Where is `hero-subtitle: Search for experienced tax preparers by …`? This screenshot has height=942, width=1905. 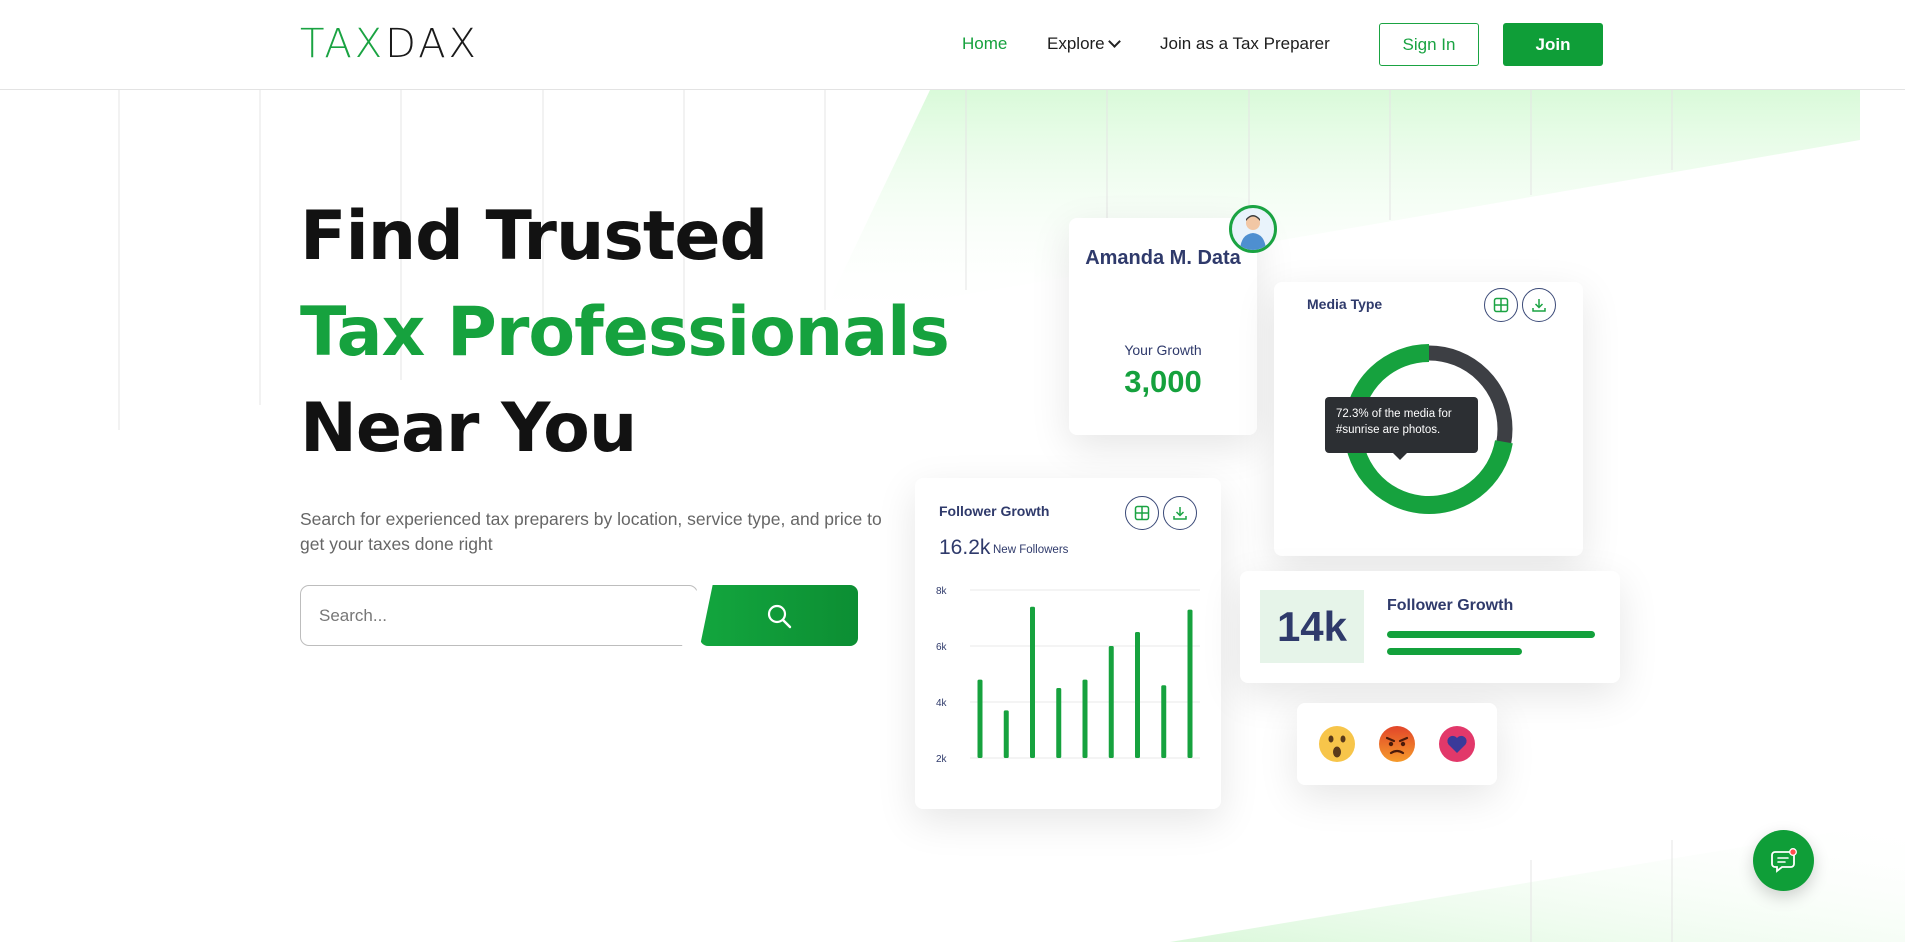 hero-subtitle: Search for experienced tax preparers by … is located at coordinates (591, 531).